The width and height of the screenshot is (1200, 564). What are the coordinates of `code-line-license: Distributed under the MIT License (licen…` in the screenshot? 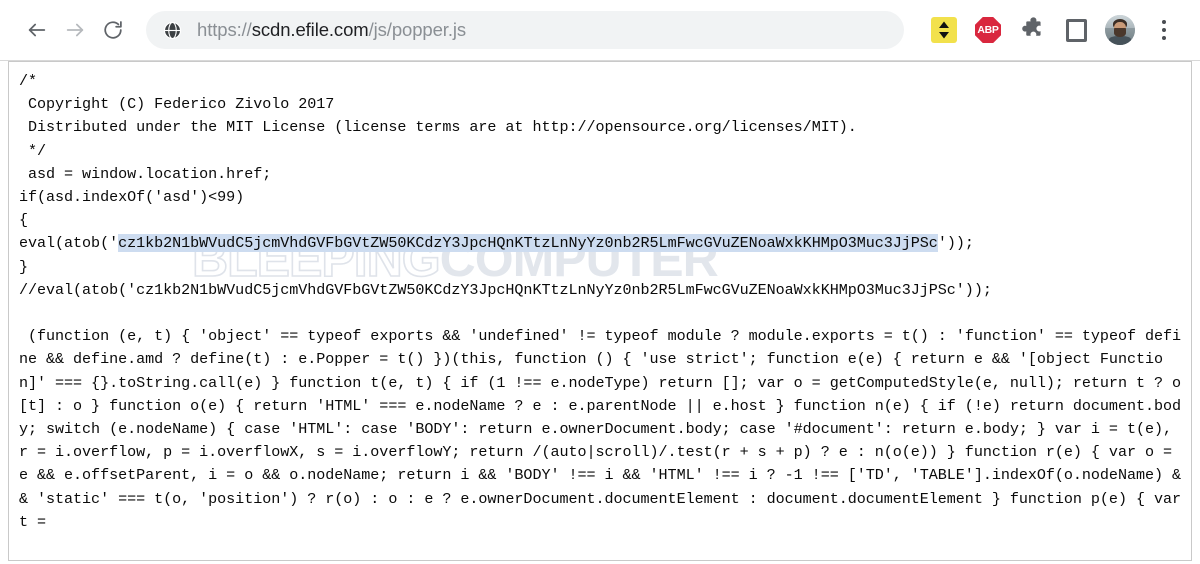 It's located at (438, 127).